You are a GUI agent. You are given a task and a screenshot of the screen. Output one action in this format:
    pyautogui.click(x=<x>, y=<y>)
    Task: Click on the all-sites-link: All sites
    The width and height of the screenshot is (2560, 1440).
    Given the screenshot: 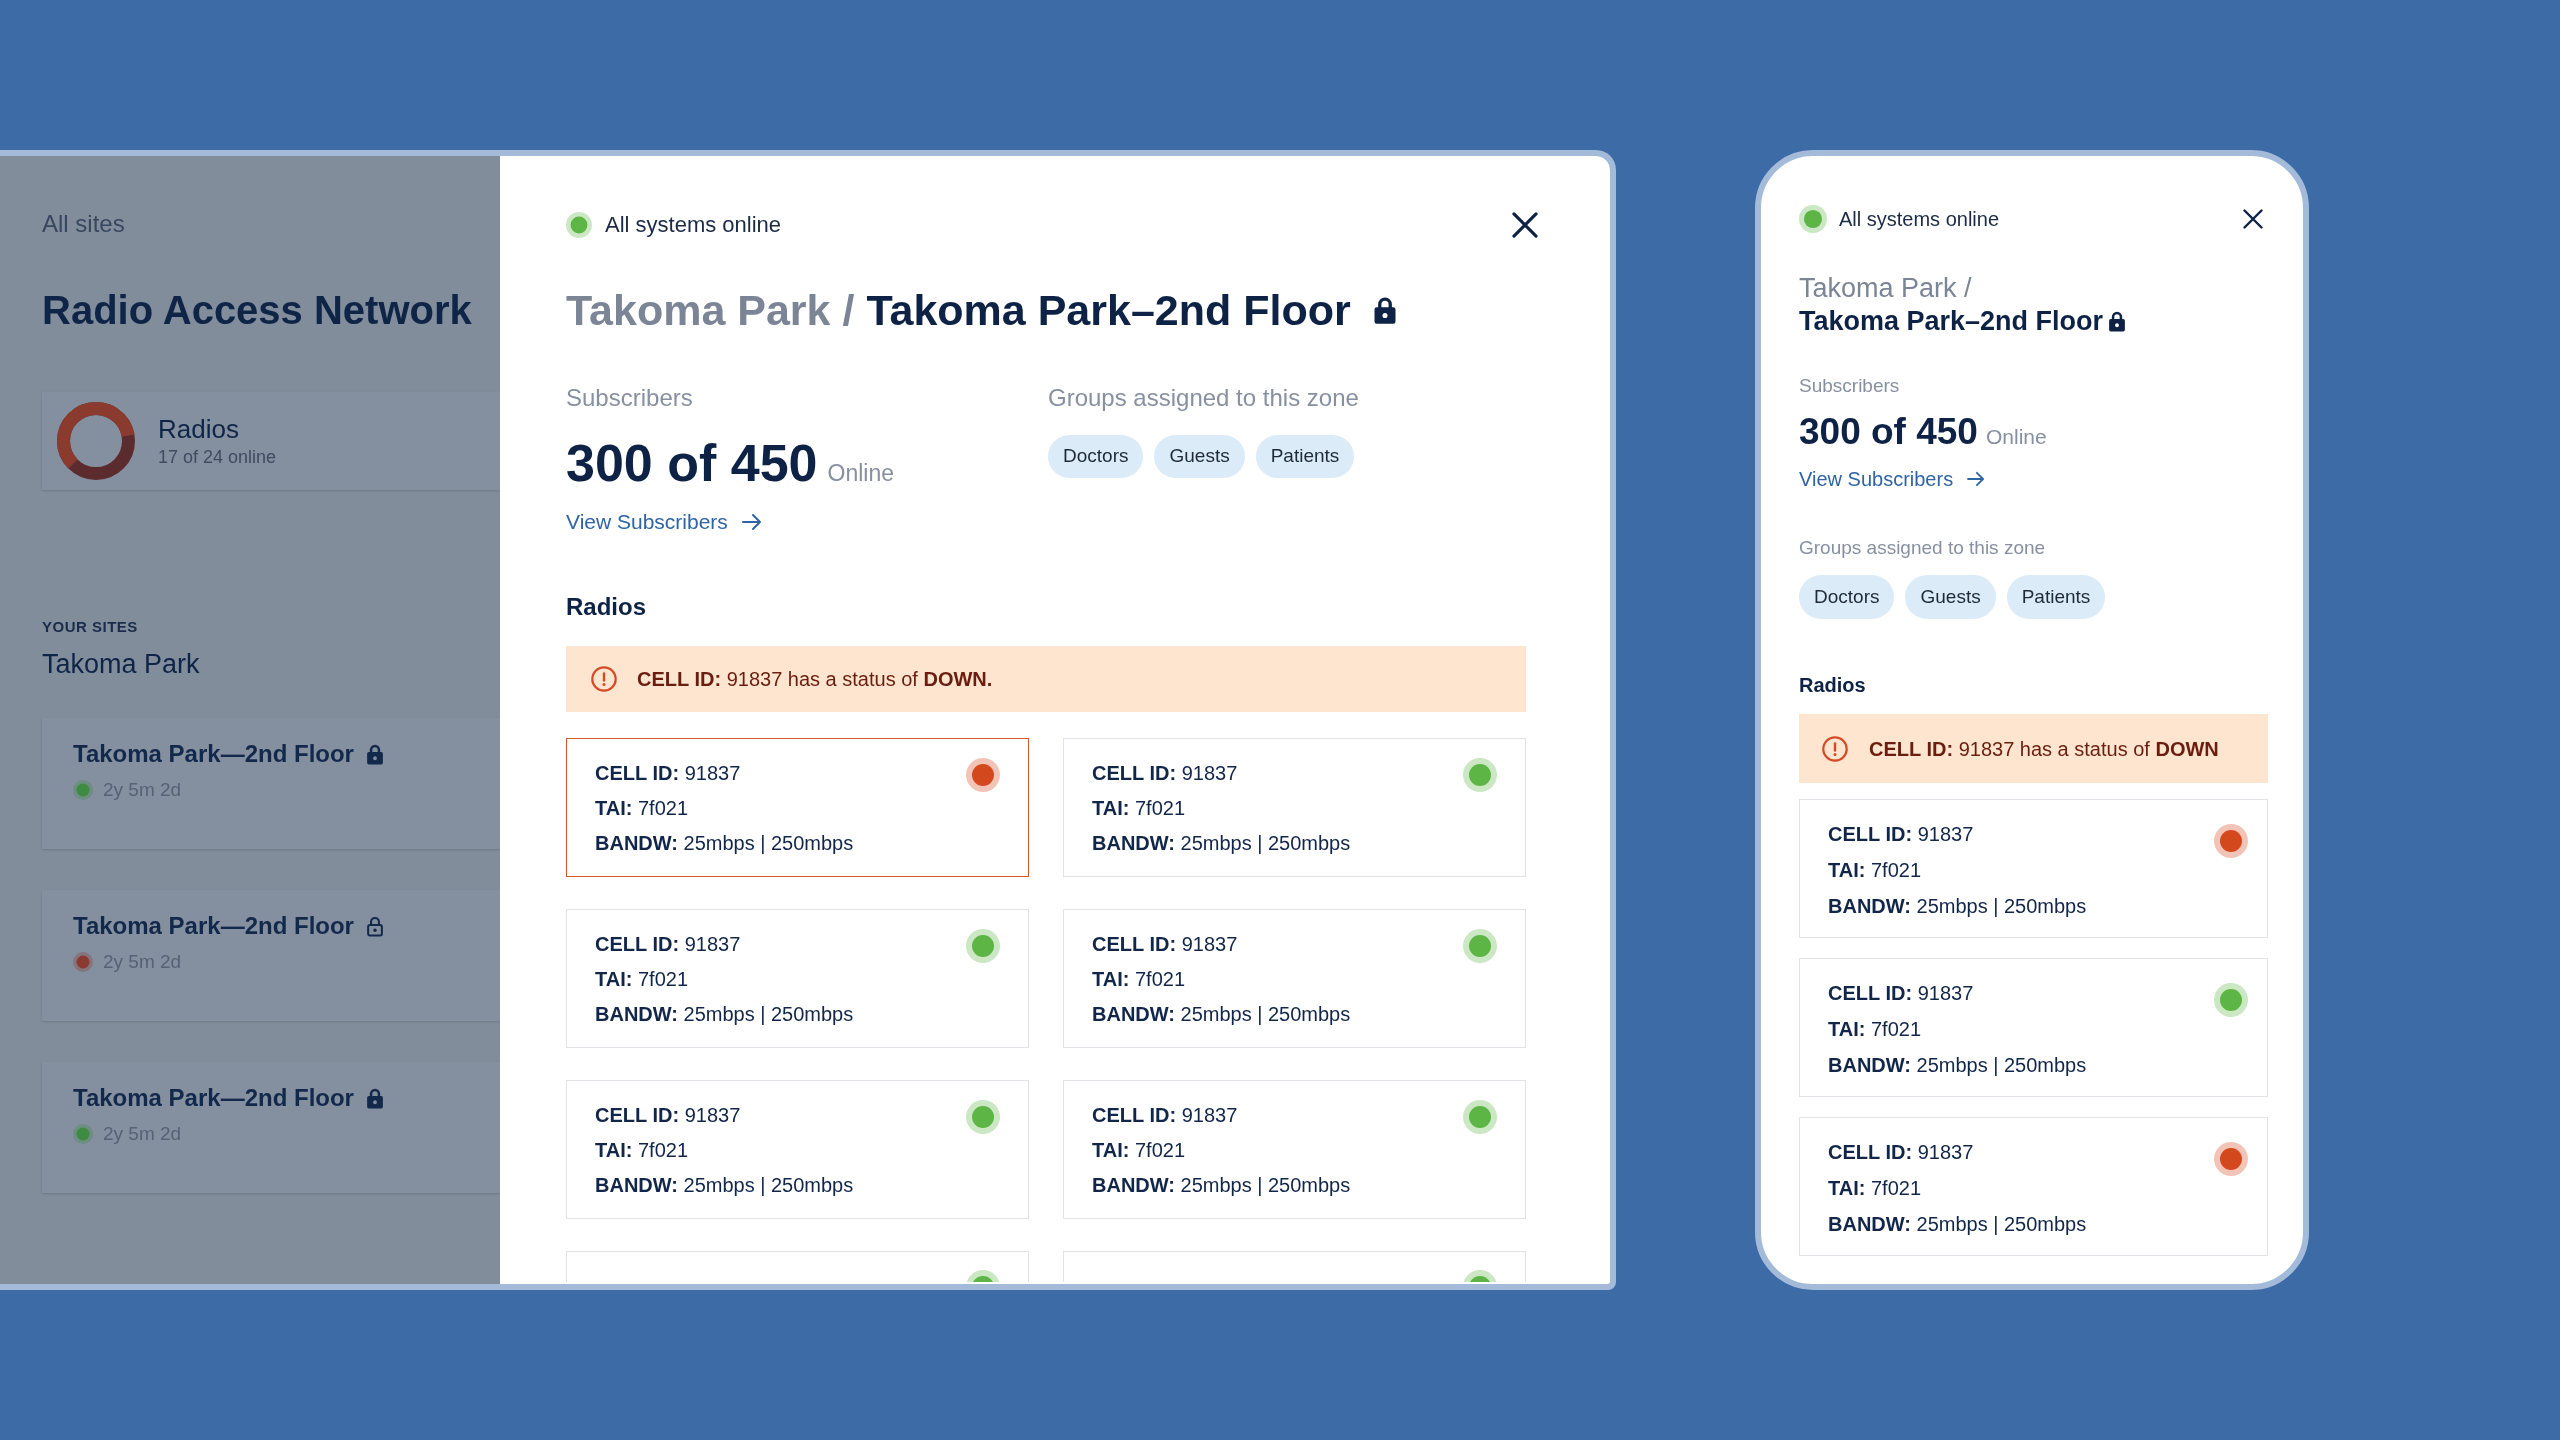 What is the action you would take?
    pyautogui.click(x=83, y=224)
    